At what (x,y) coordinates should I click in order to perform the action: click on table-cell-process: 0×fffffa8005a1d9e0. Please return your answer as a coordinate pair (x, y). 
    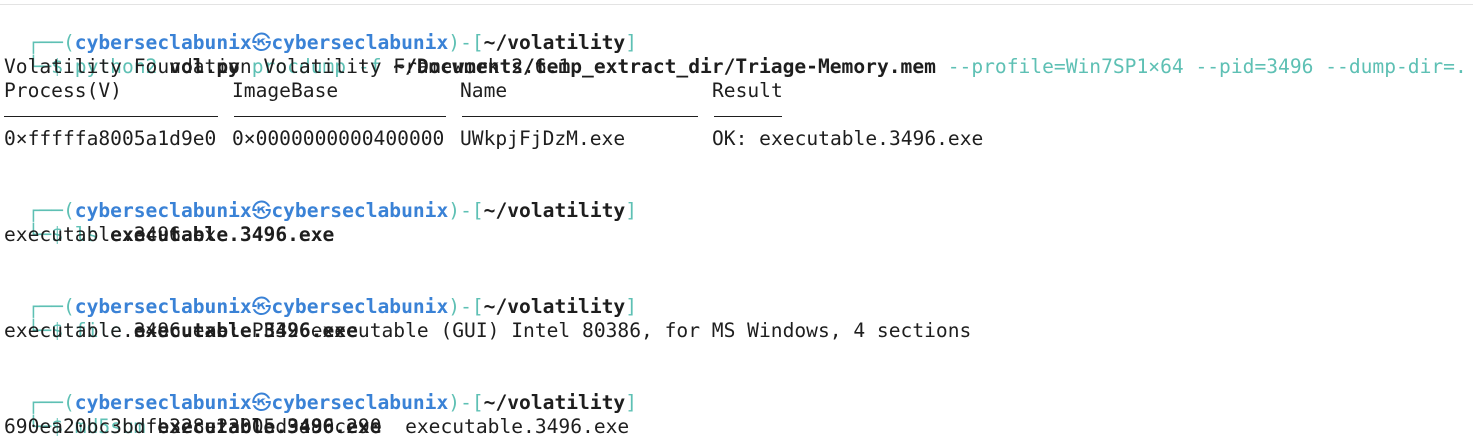
    Looking at the image, I should click on (110, 138).